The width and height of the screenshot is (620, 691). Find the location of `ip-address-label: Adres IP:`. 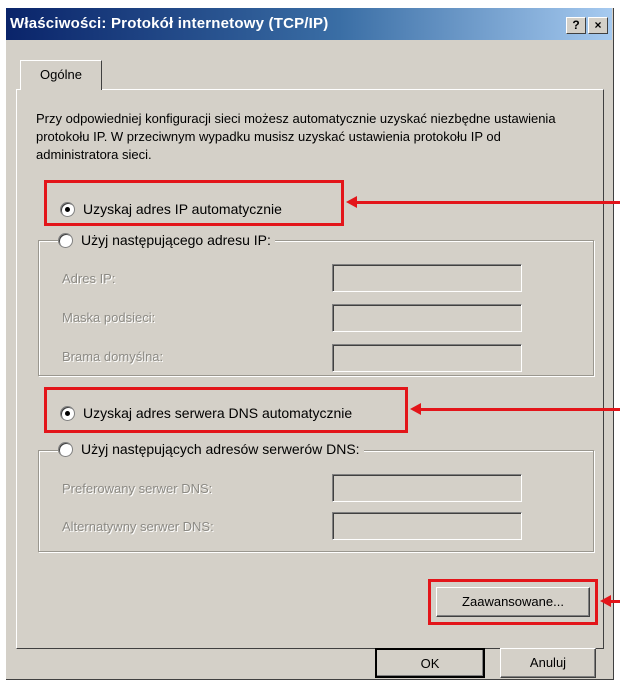

ip-address-label: Adres IP: is located at coordinates (89, 278).